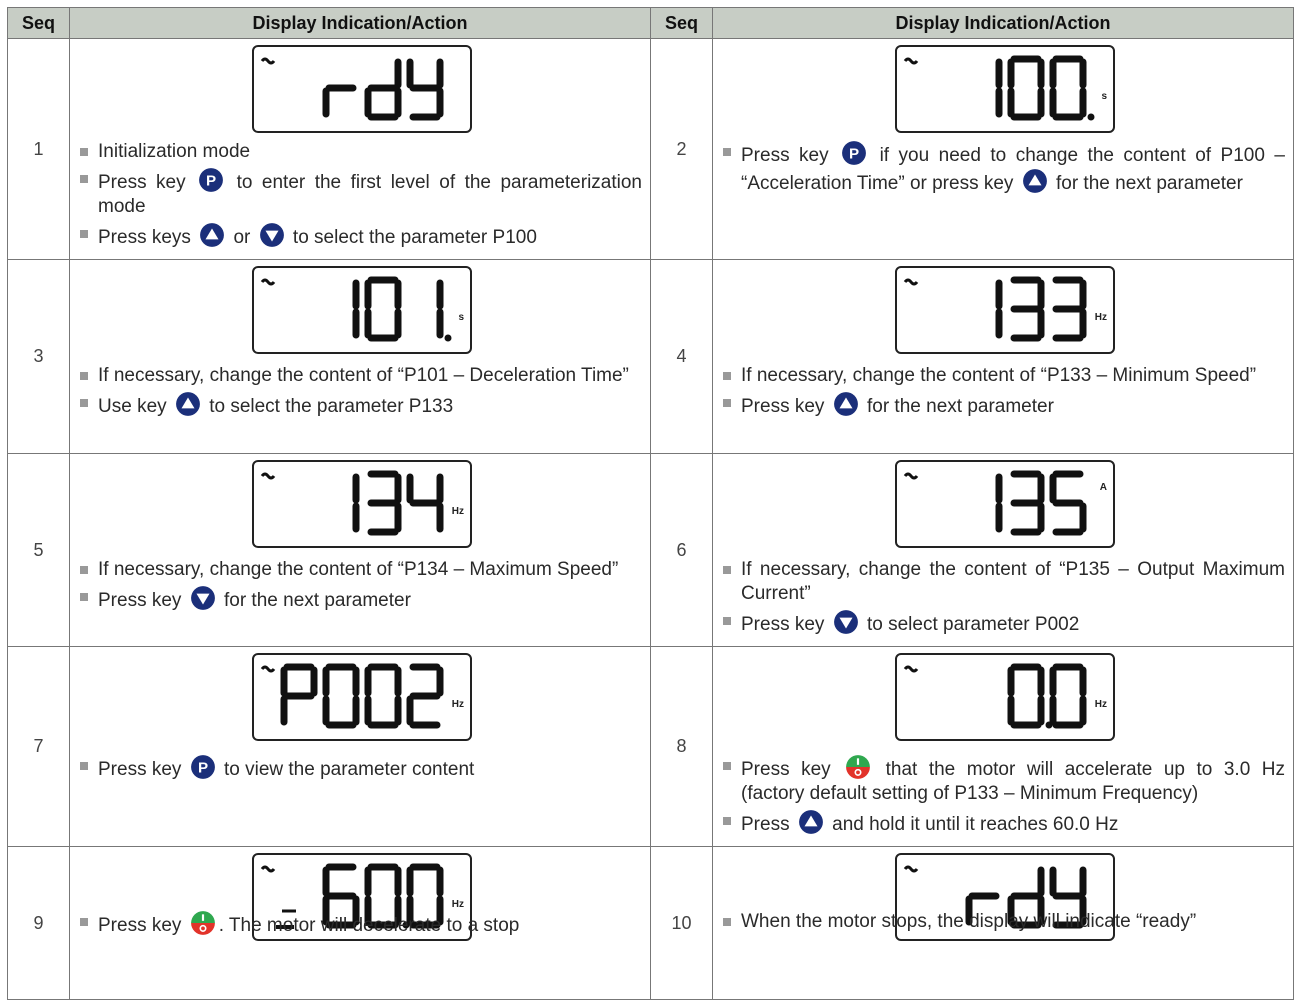 This screenshot has width=1300, height=1000. I want to click on display-unit: A, so click(1103, 487).